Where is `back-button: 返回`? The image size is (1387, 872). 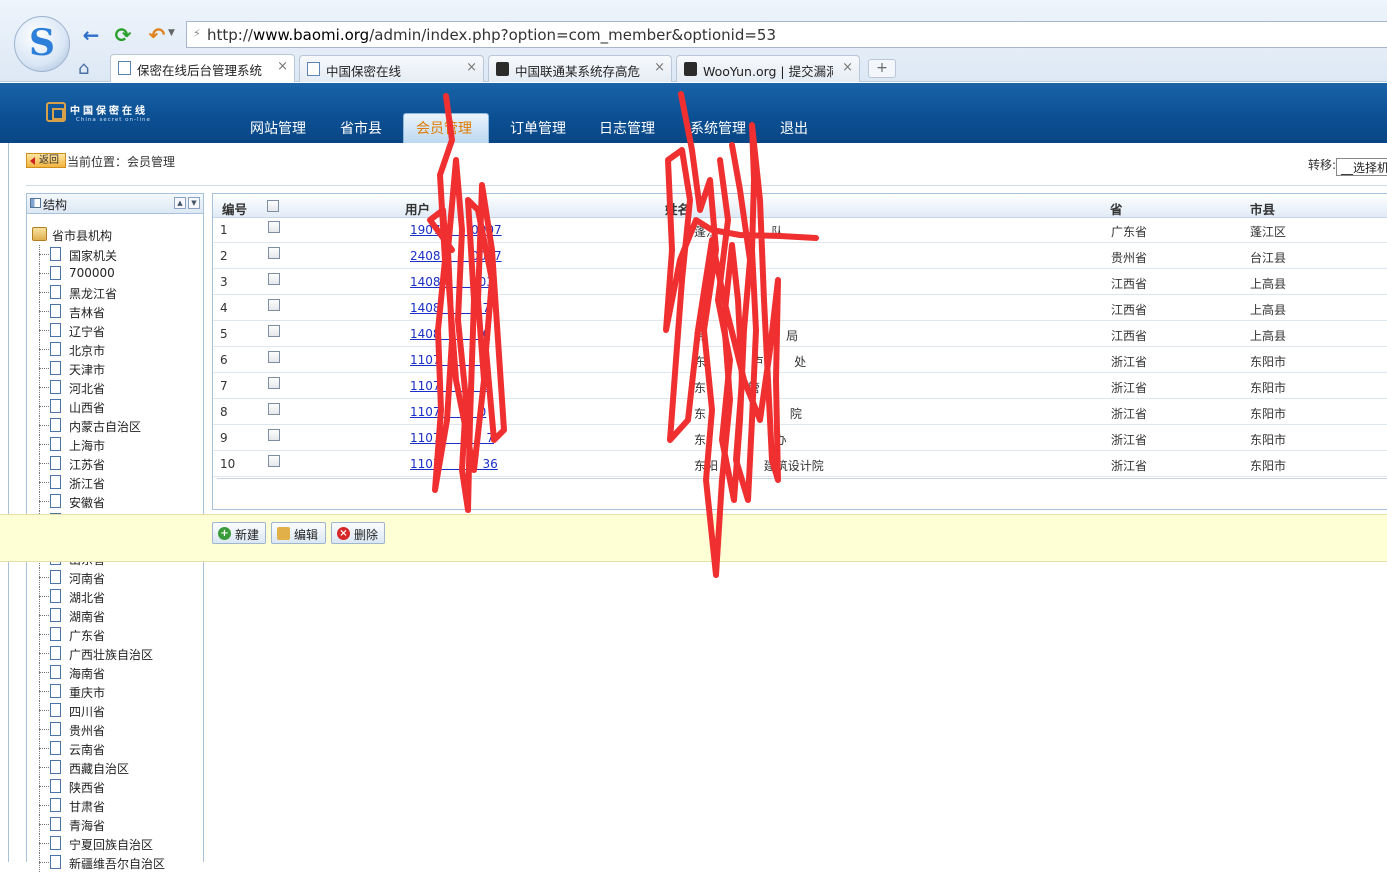
back-button: 返回 is located at coordinates (46, 160).